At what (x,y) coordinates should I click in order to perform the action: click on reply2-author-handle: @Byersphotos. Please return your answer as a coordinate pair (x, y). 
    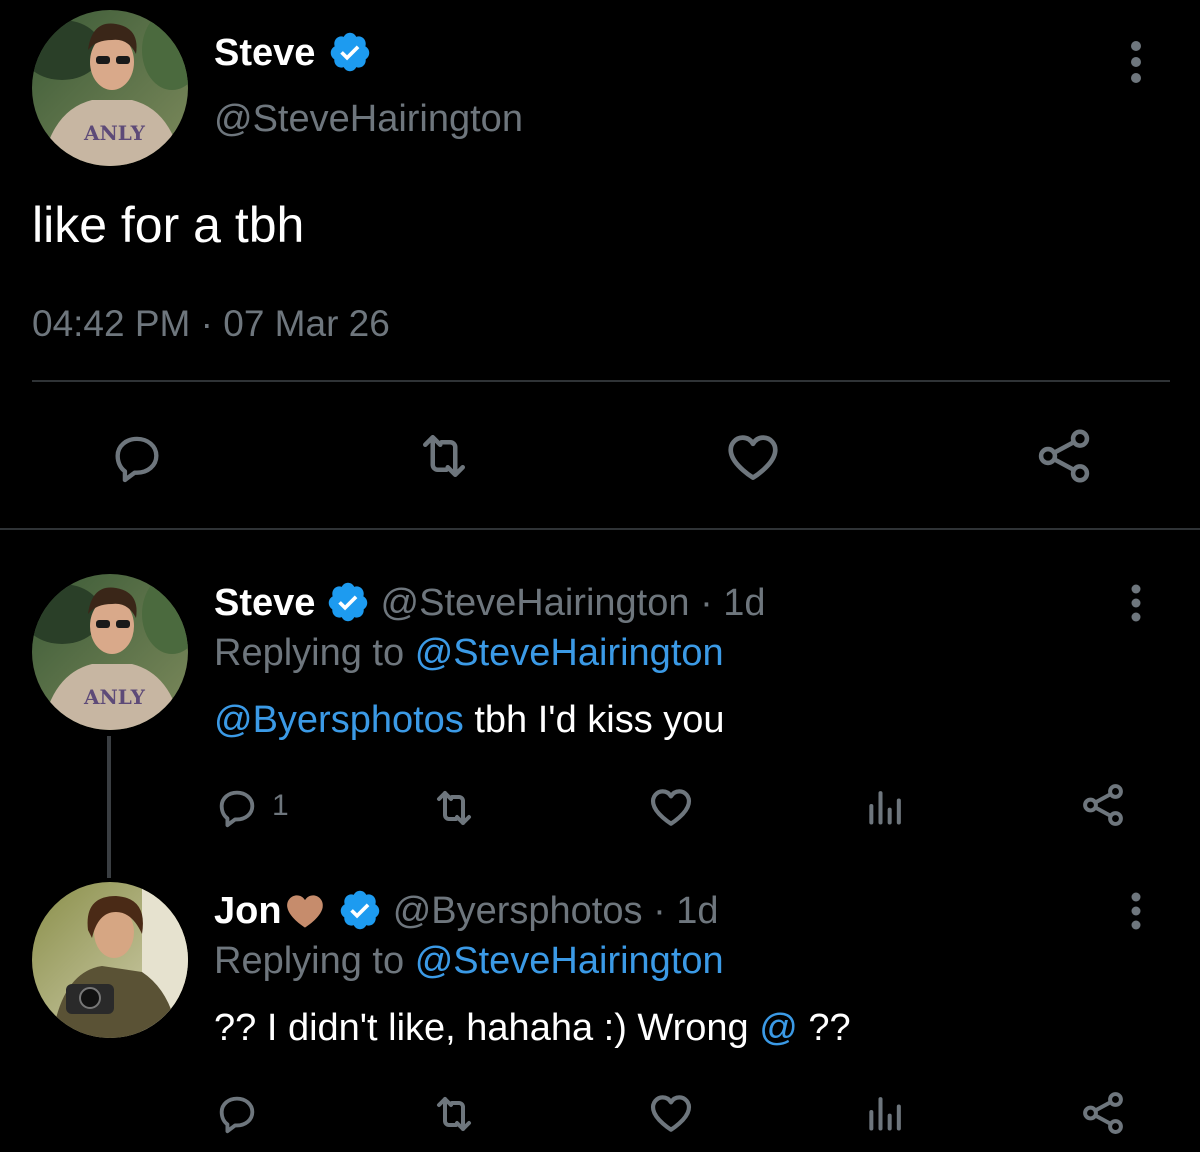
    Looking at the image, I should click on (518, 911).